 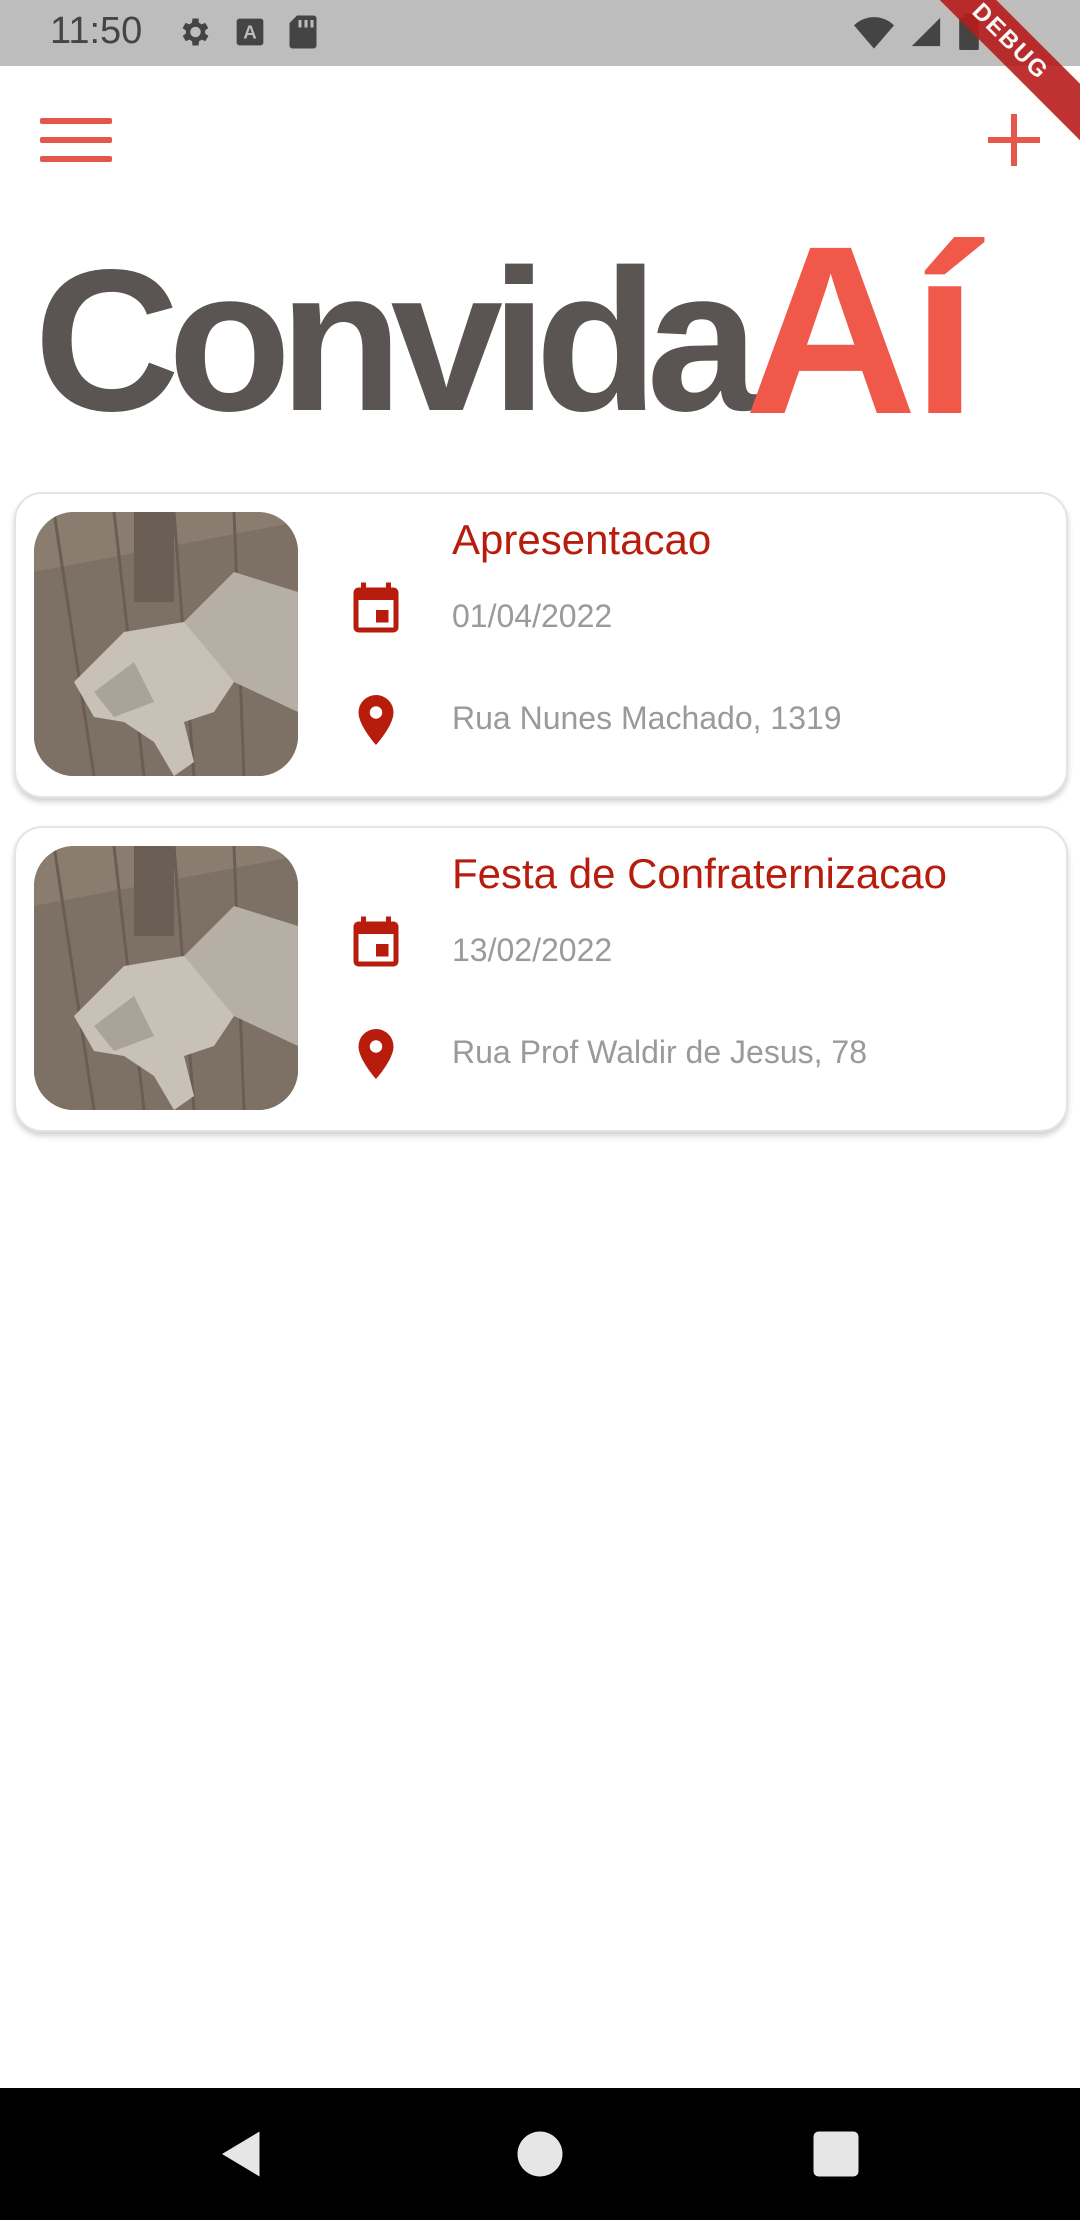 I want to click on wifi-icon, so click(x=874, y=33).